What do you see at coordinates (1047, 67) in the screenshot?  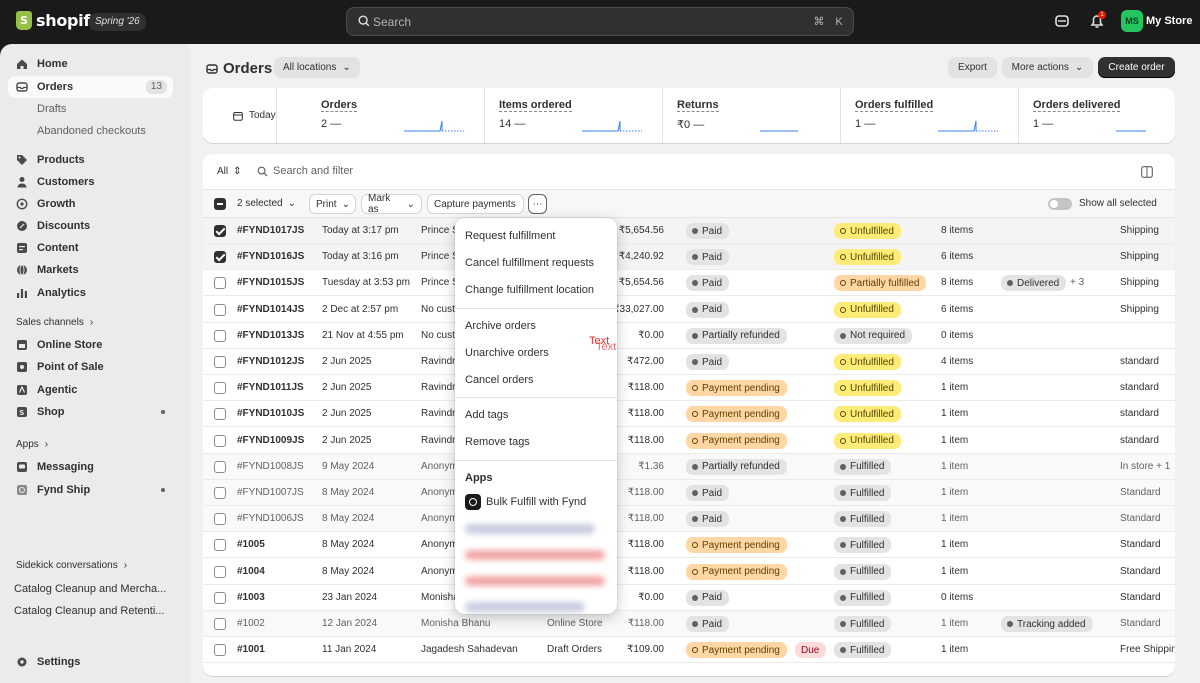 I see `more-actions-button: More actions ⌄` at bounding box center [1047, 67].